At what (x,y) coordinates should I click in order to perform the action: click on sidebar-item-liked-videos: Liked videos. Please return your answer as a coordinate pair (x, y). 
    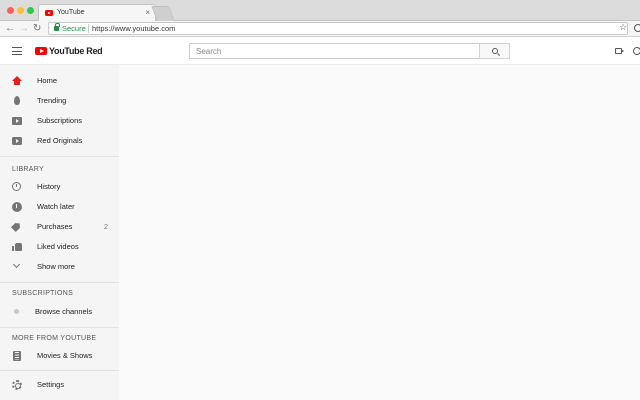
    Looking at the image, I should click on (59, 247).